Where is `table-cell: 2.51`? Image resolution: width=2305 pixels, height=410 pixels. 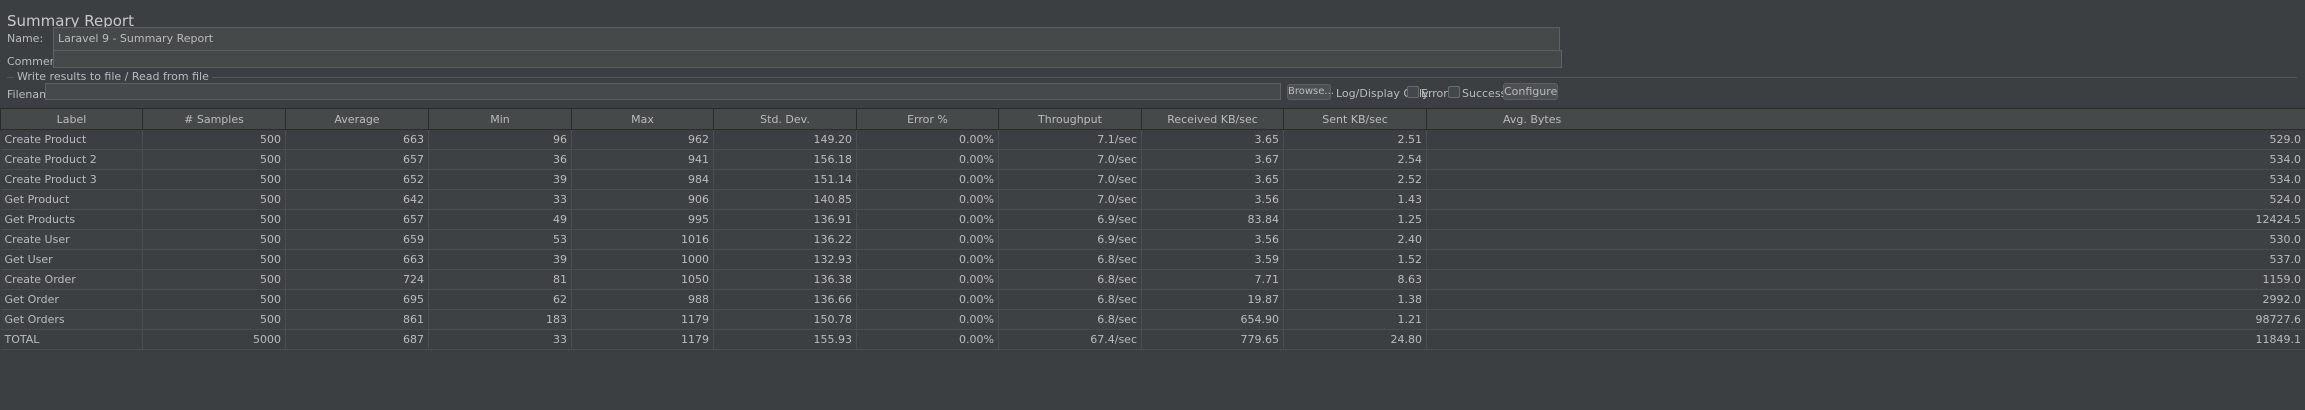 table-cell: 2.51 is located at coordinates (1355, 139).